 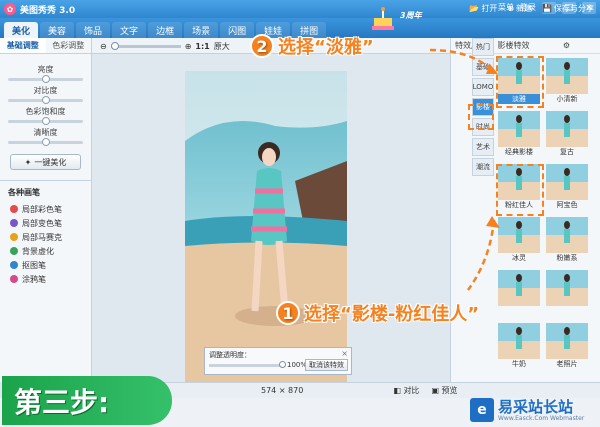 I want to click on left-panel-tabs: 基础调整 色彩调整, so click(x=45, y=46).